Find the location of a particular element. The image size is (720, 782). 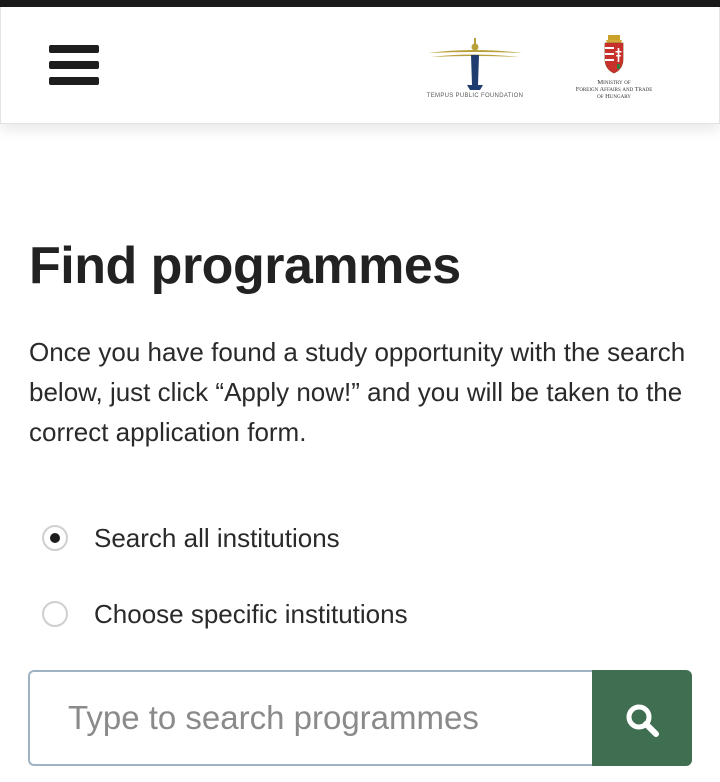

search-button is located at coordinates (642, 718).